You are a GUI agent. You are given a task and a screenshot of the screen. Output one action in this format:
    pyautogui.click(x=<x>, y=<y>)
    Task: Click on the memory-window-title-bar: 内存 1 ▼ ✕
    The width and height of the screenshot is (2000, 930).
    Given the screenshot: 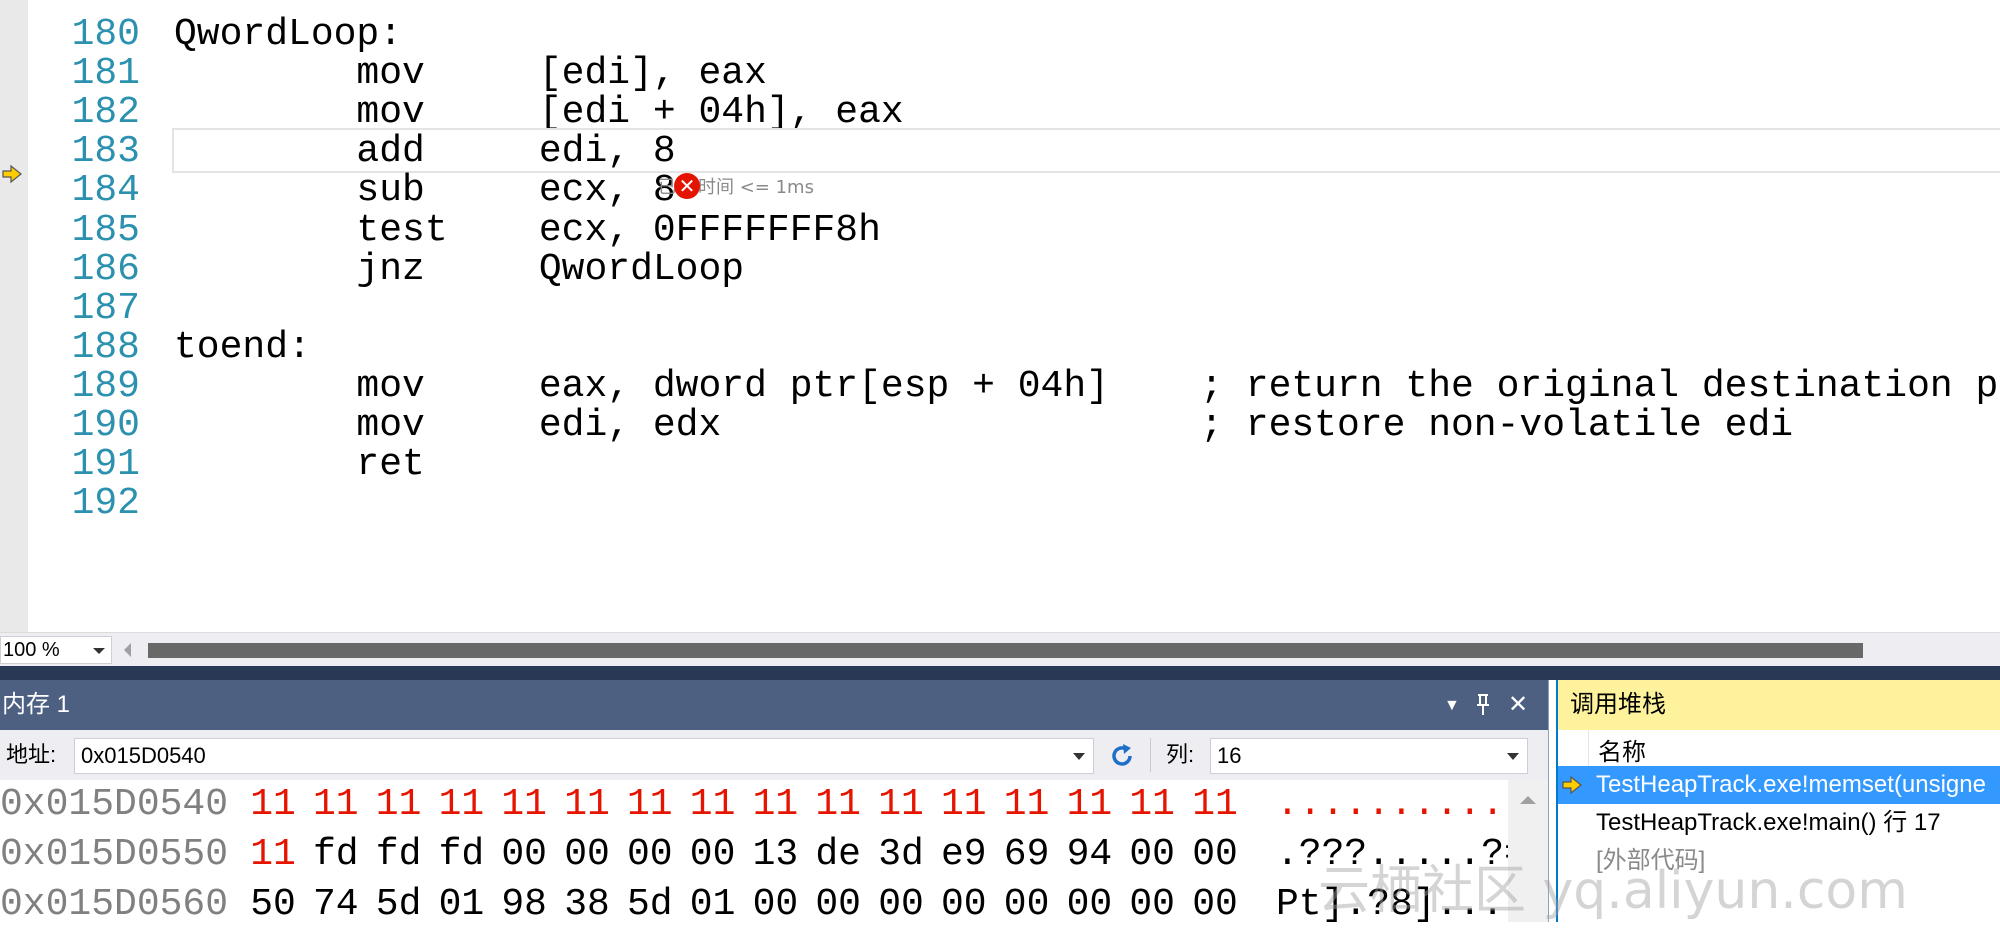 What is the action you would take?
    pyautogui.click(x=774, y=705)
    